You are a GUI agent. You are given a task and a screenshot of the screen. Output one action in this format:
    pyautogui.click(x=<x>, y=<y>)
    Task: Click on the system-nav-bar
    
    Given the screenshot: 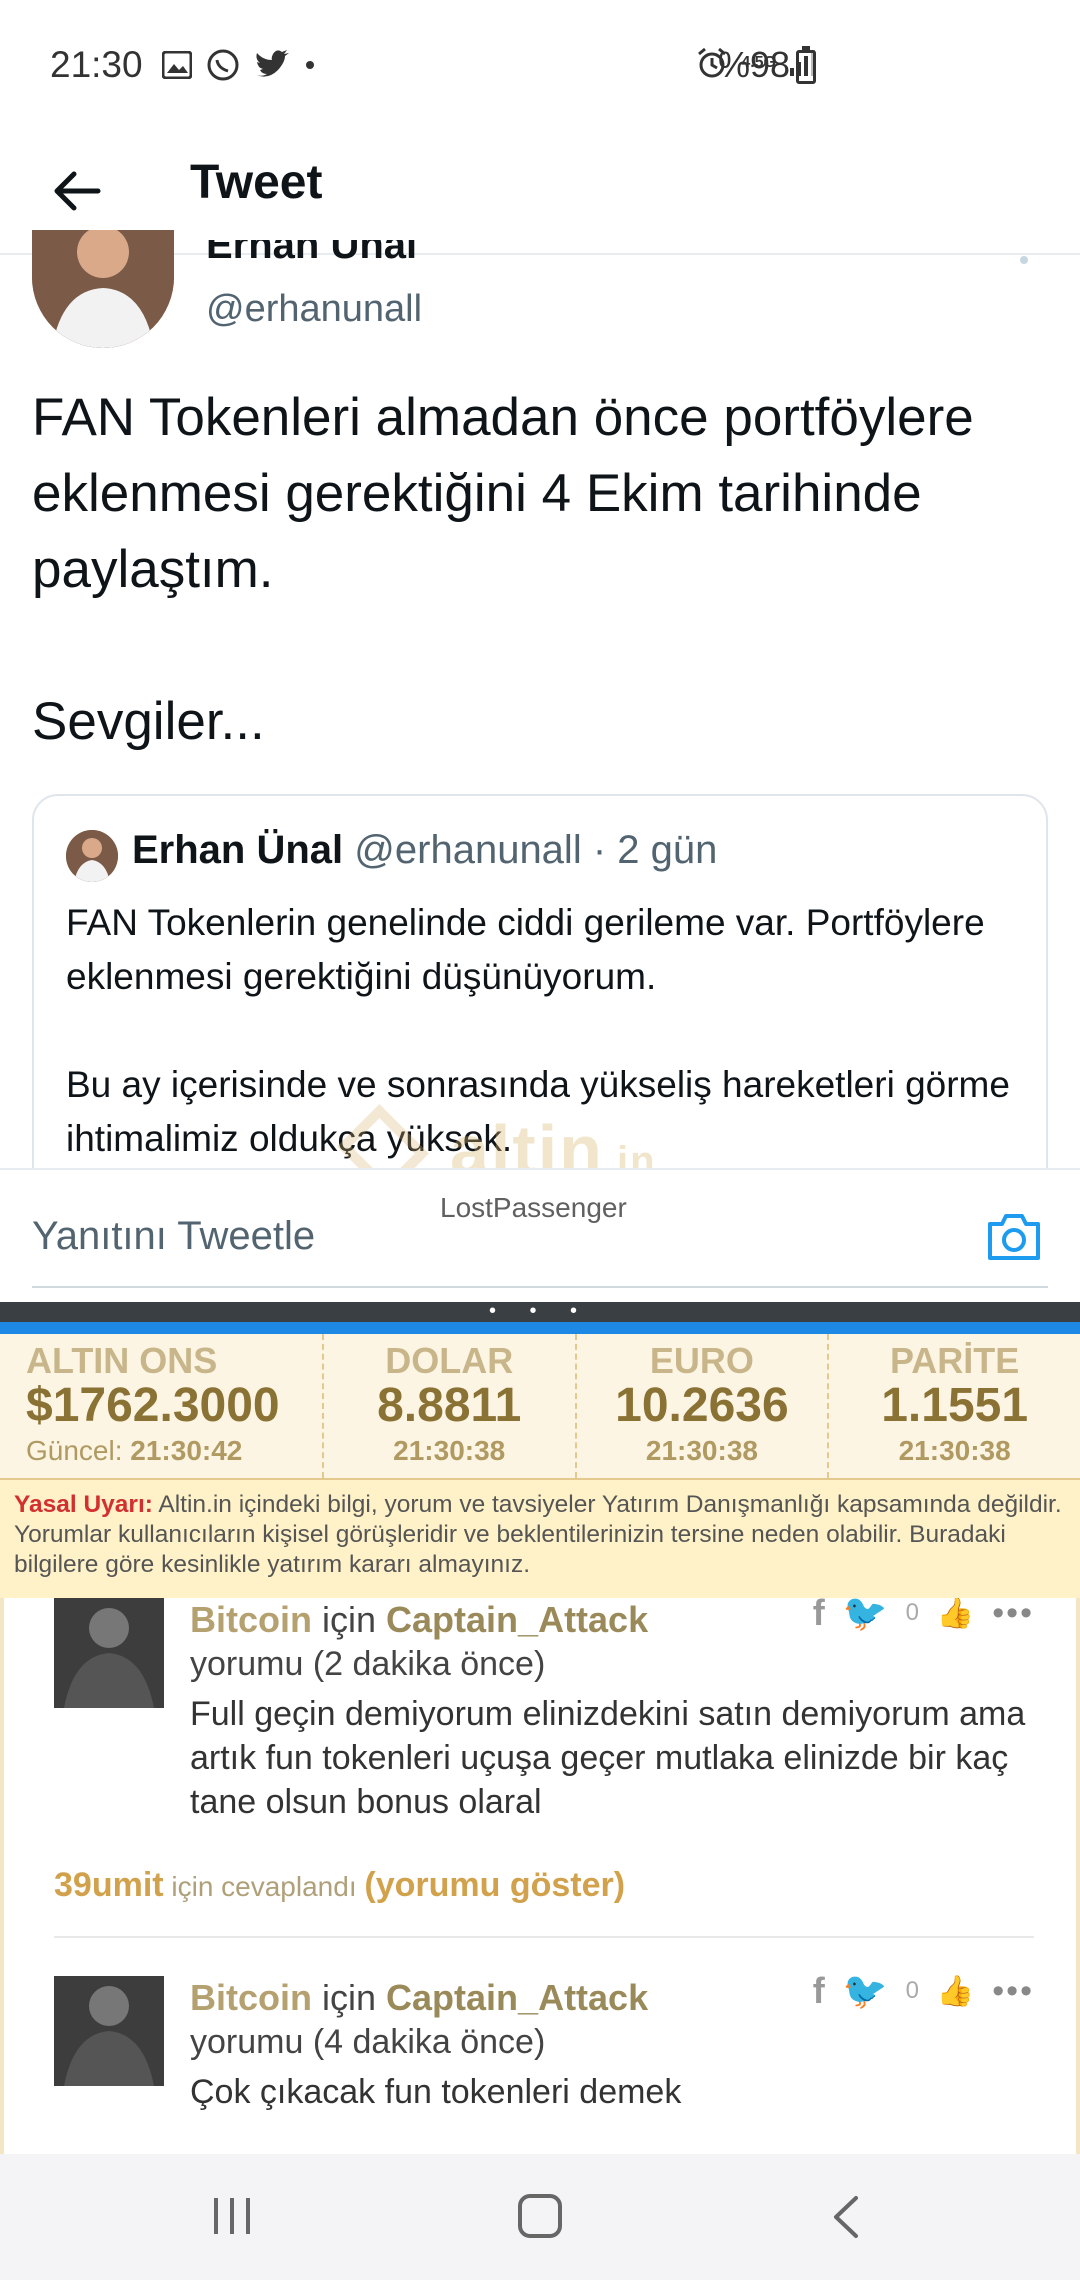 What is the action you would take?
    pyautogui.click(x=540, y=2217)
    